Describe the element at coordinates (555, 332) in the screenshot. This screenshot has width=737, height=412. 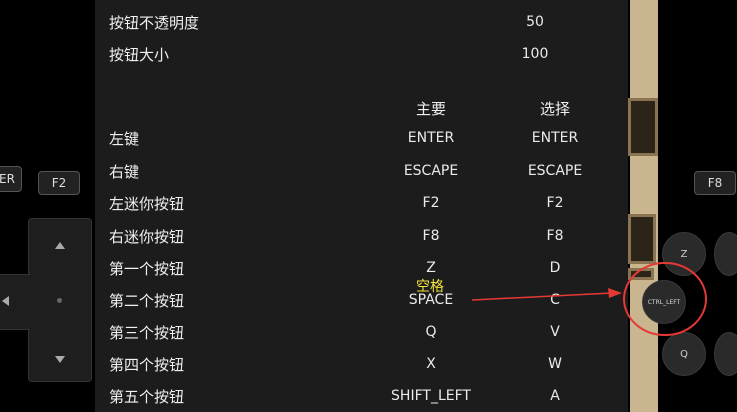
I see `select-key-value: V` at that location.